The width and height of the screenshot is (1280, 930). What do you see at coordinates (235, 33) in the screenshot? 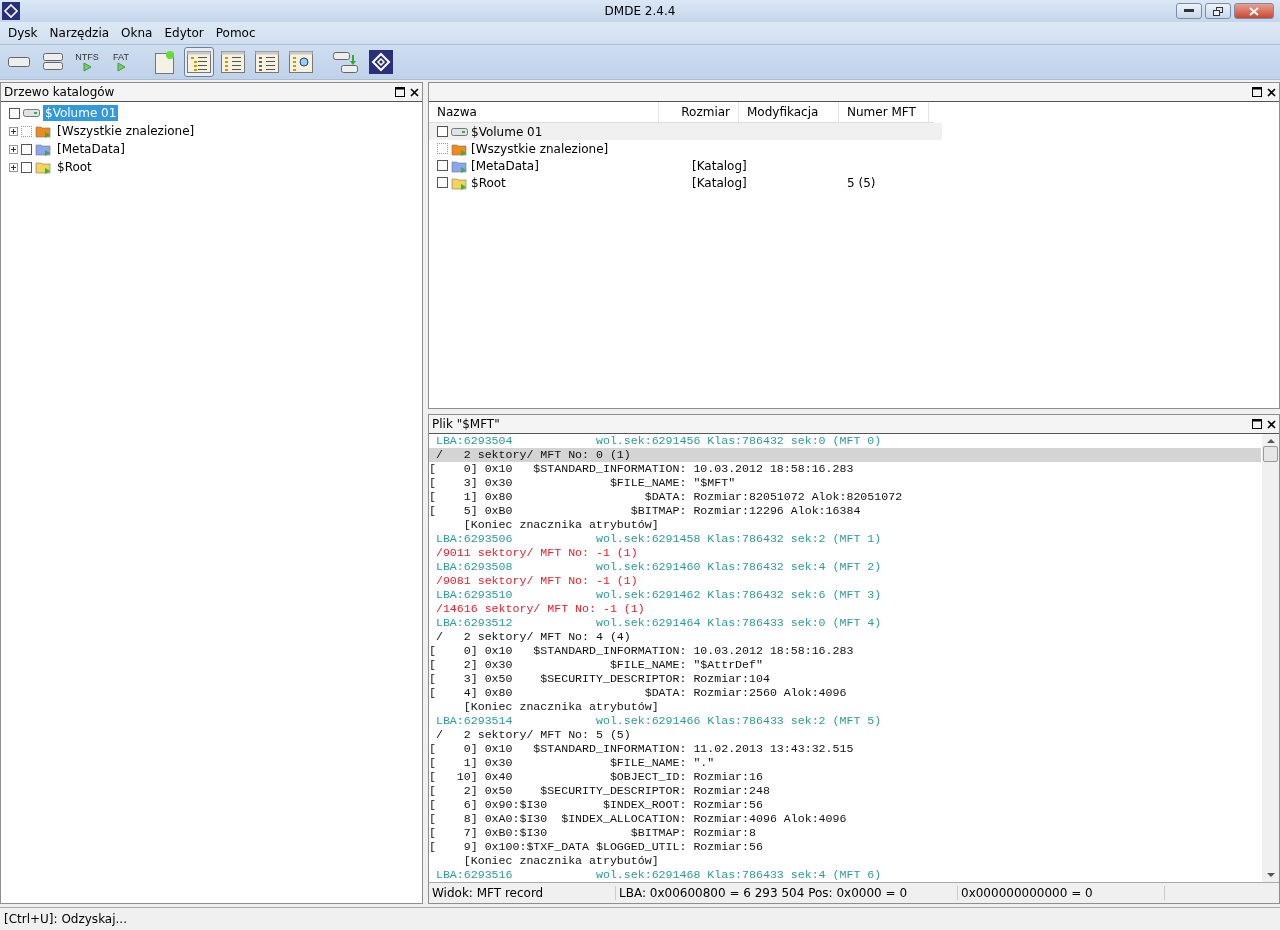
I see `menu-item: Pomoc` at bounding box center [235, 33].